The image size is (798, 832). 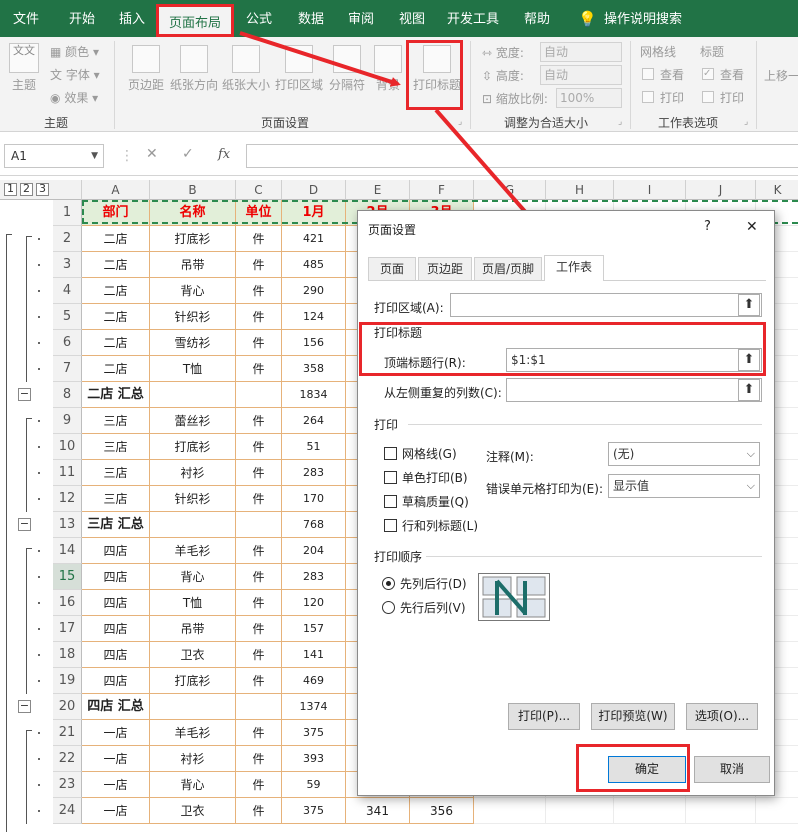 I want to click on print-preview-button: 打印预览(W), so click(x=633, y=716).